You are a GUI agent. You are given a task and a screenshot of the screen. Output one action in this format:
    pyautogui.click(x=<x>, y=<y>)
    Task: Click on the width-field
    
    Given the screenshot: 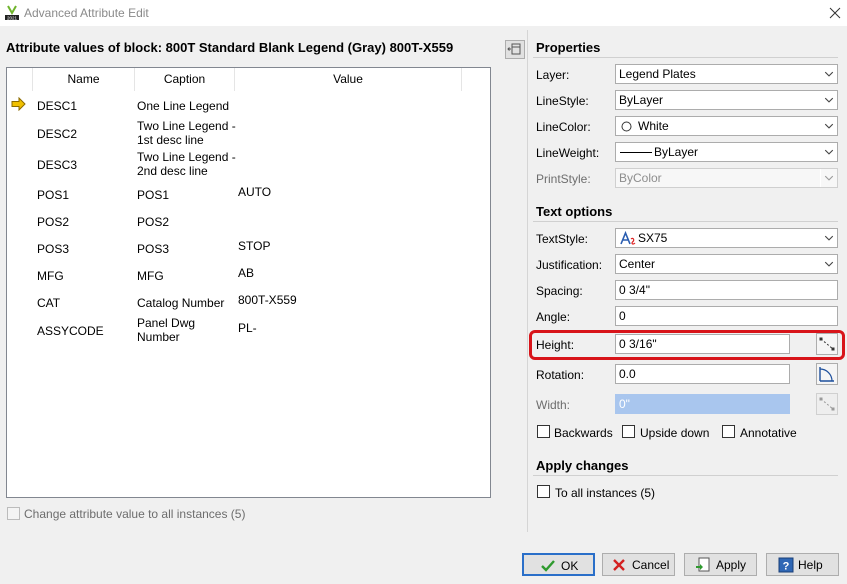 What is the action you would take?
    pyautogui.click(x=702, y=404)
    